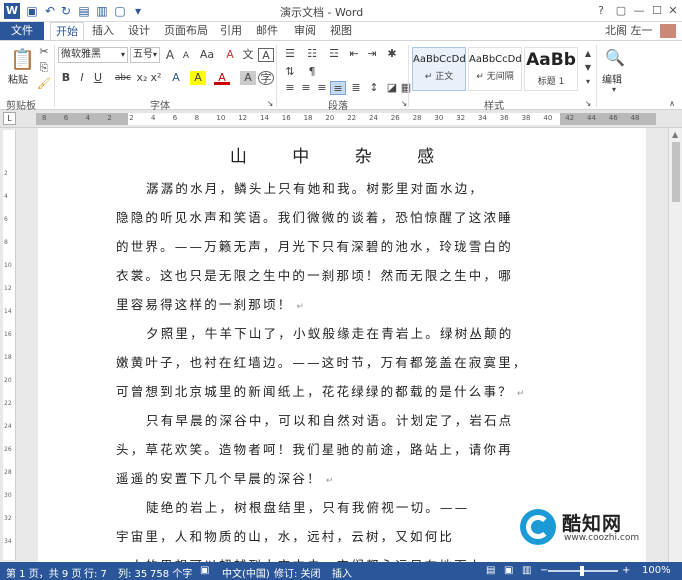 Image resolution: width=682 pixels, height=580 pixels. I want to click on decrease-indent-icon: ⇤, so click(354, 54).